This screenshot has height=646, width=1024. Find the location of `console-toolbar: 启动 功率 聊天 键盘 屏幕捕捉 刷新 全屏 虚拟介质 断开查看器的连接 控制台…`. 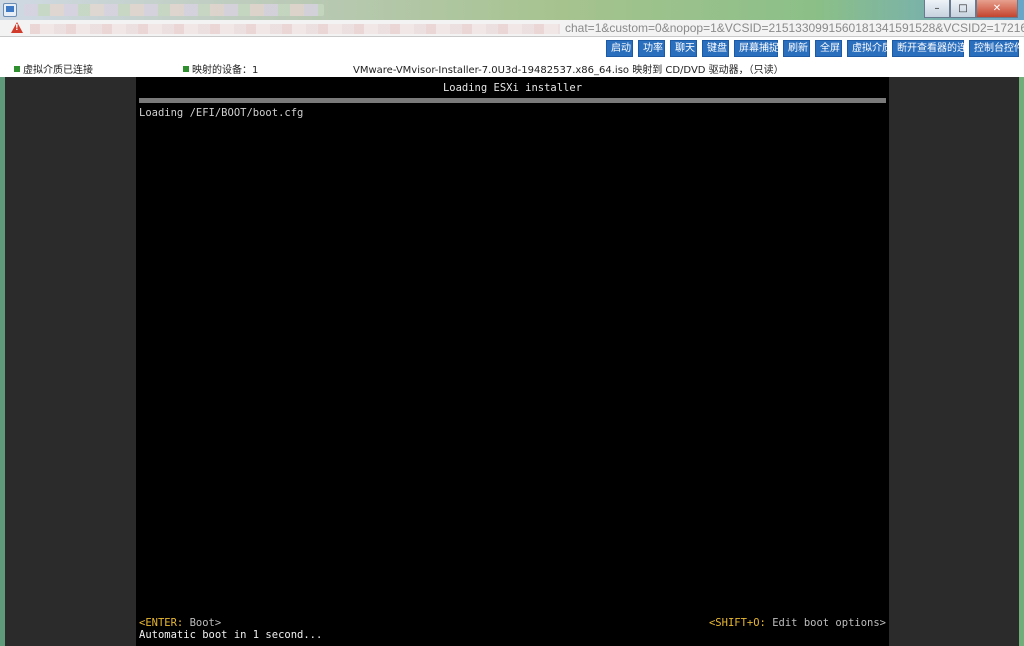

console-toolbar: 启动 功率 聊天 键盘 屏幕捕捉 刷新 全屏 虚拟介质 断开查看器的连接 控制台… is located at coordinates (512, 57).